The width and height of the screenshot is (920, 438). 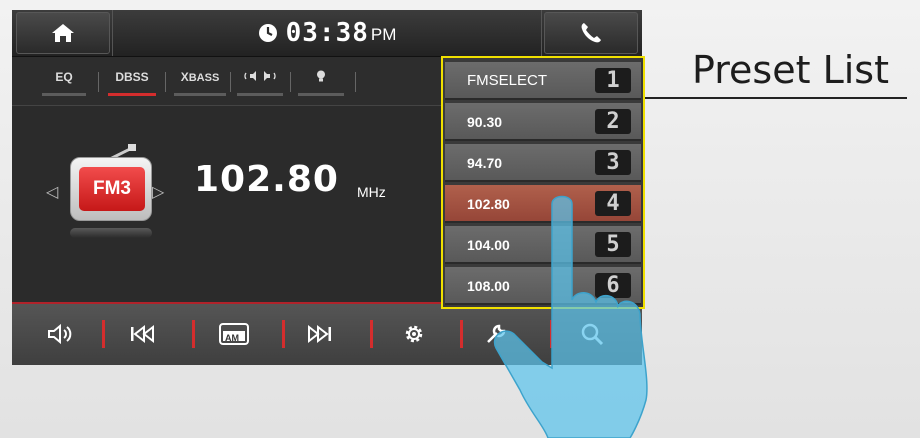 What do you see at coordinates (260, 76) in the screenshot?
I see `speaker-balance-icon` at bounding box center [260, 76].